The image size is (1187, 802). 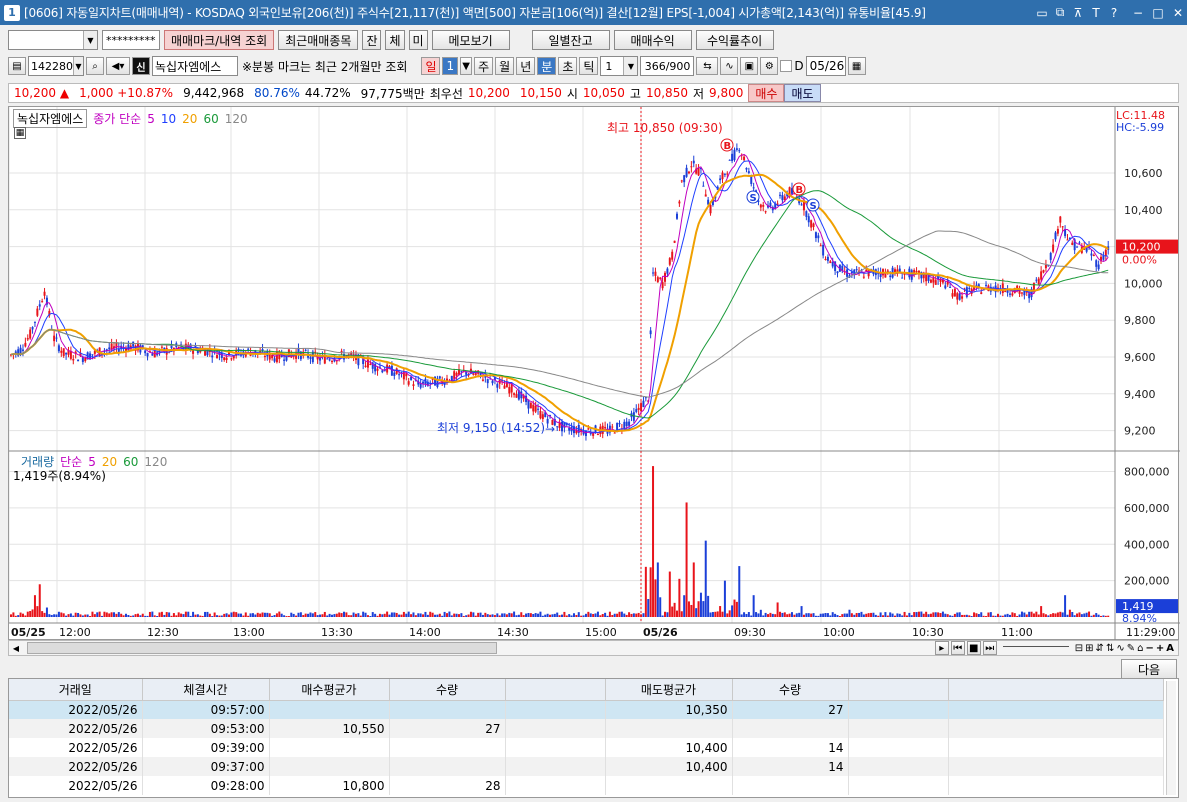 I want to click on calendar-icon: ▦, so click(x=856, y=66).